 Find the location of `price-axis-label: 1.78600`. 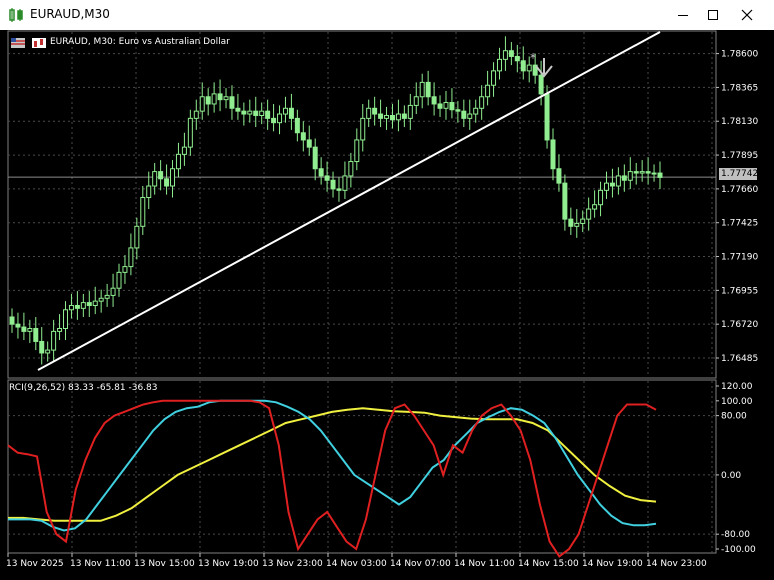

price-axis-label: 1.78600 is located at coordinates (739, 55).